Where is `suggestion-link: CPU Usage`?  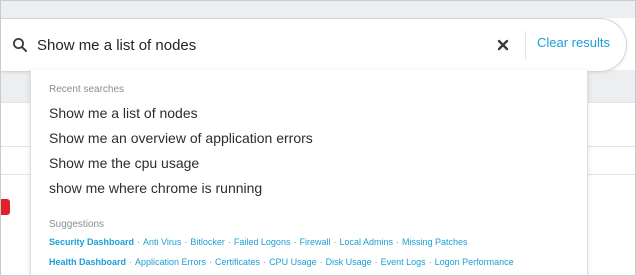
suggestion-link: CPU Usage is located at coordinates (293, 262).